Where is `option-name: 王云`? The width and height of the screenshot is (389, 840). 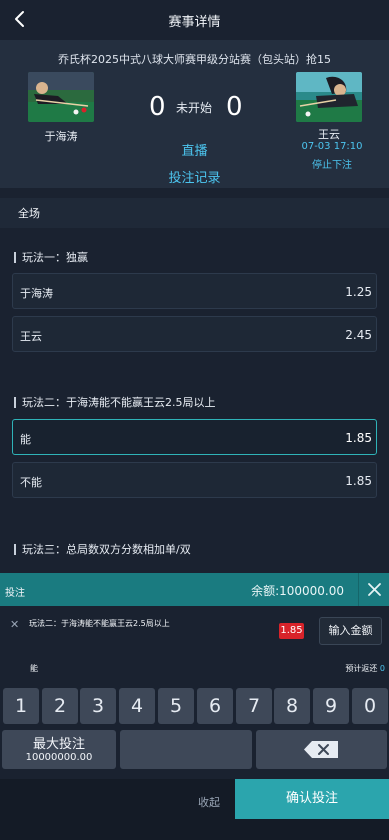 option-name: 王云 is located at coordinates (31, 336).